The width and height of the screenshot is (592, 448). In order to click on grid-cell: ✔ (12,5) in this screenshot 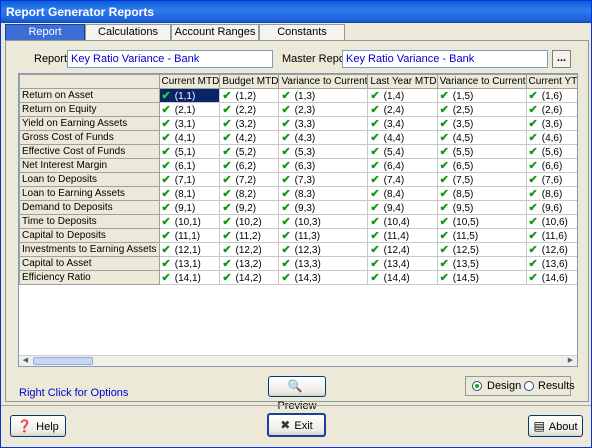, I will do `click(481, 249)`.